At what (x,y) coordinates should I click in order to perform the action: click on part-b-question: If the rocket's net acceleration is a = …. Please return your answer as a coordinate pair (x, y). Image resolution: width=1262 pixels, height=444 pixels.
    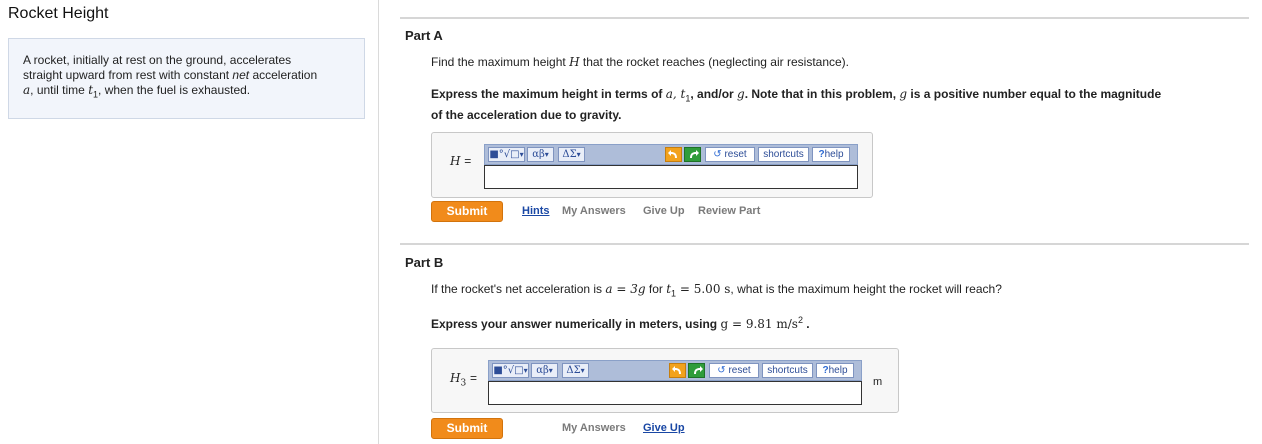
    Looking at the image, I should click on (716, 290).